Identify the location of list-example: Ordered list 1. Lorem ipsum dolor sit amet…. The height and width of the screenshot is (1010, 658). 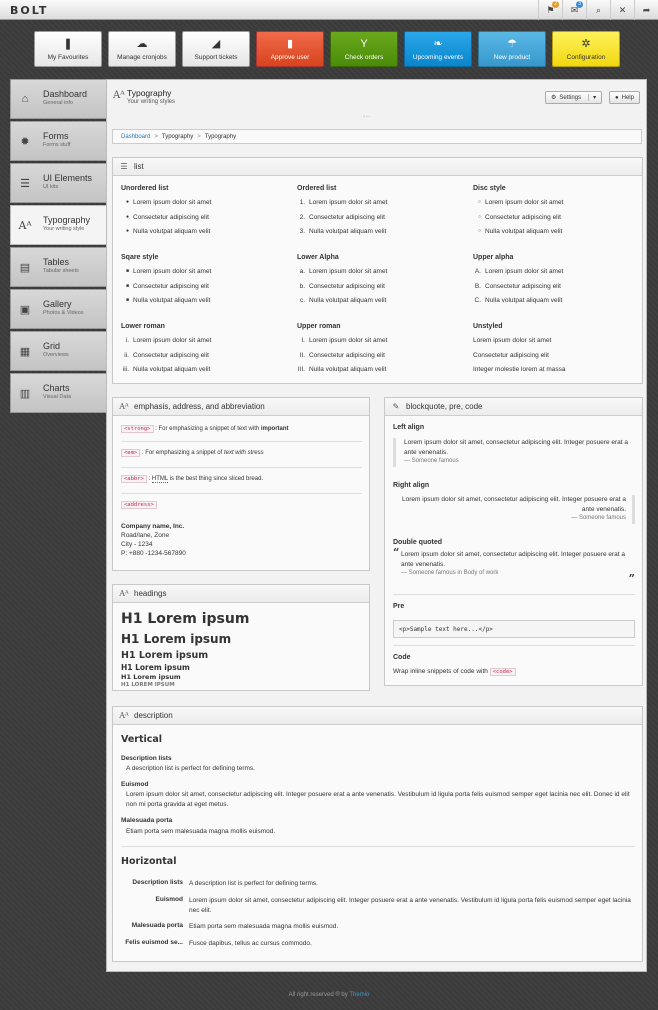
(382, 214).